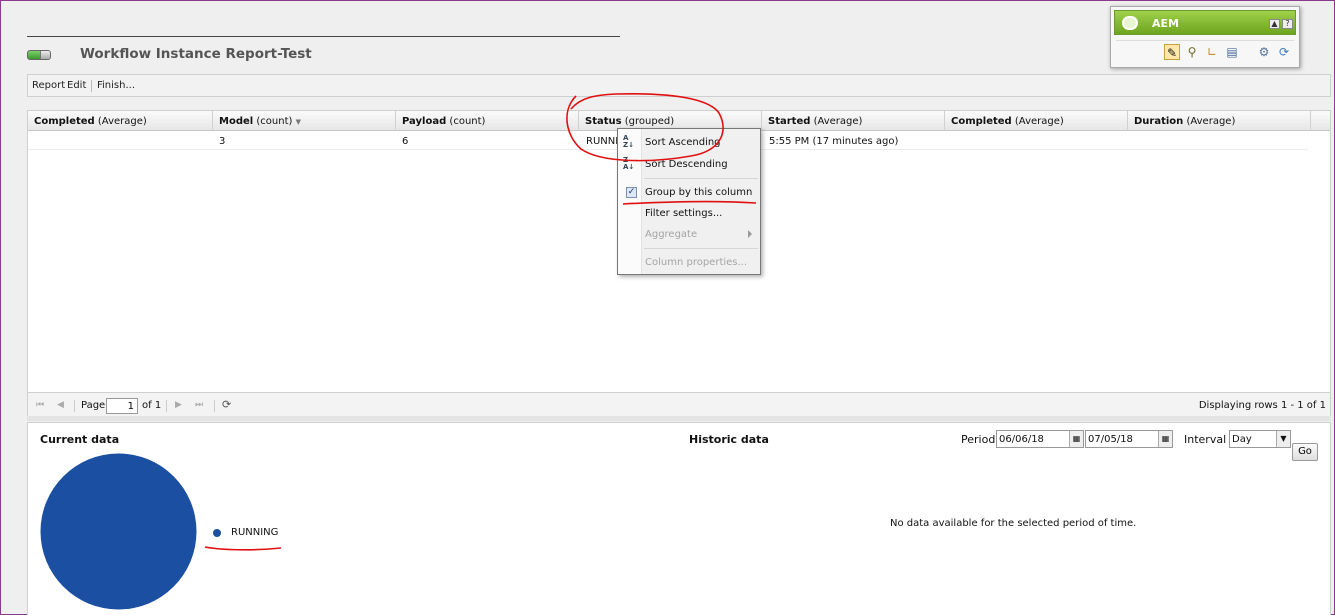  I want to click on page-number-input, so click(122, 406).